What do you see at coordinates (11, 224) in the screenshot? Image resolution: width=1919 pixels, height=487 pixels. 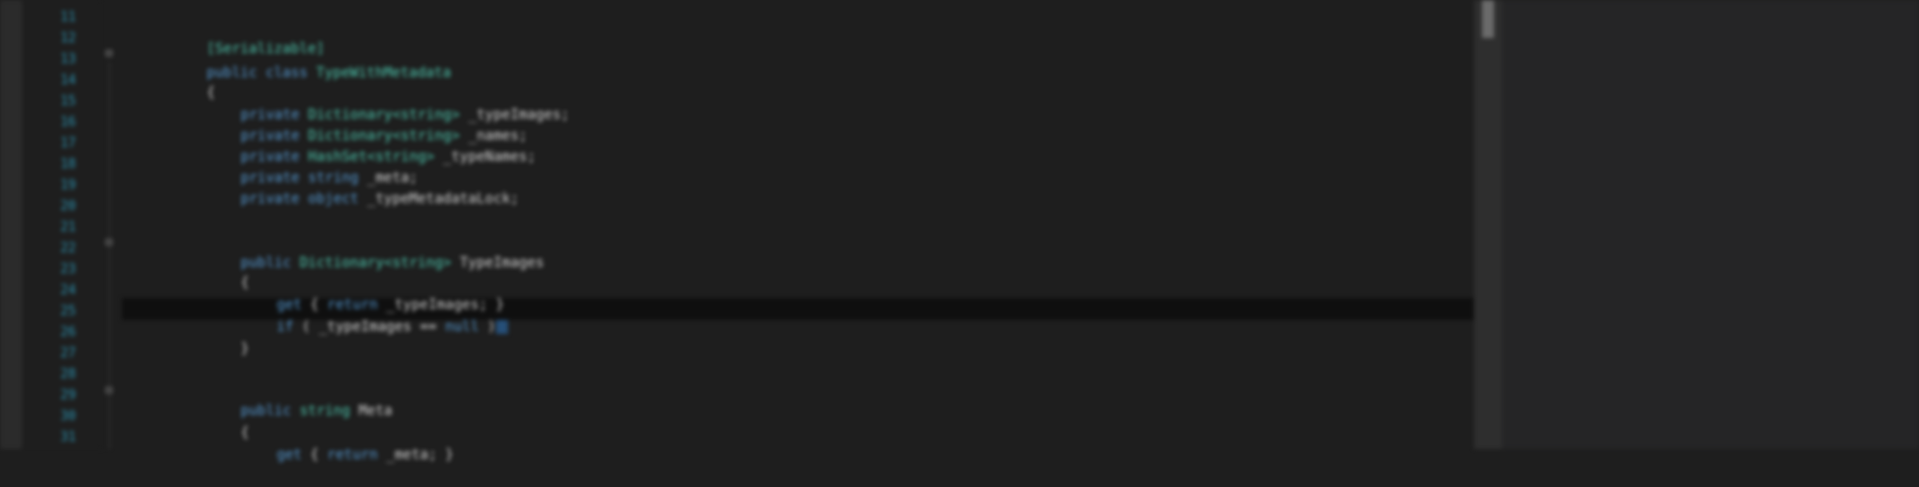 I see `activity-strip` at bounding box center [11, 224].